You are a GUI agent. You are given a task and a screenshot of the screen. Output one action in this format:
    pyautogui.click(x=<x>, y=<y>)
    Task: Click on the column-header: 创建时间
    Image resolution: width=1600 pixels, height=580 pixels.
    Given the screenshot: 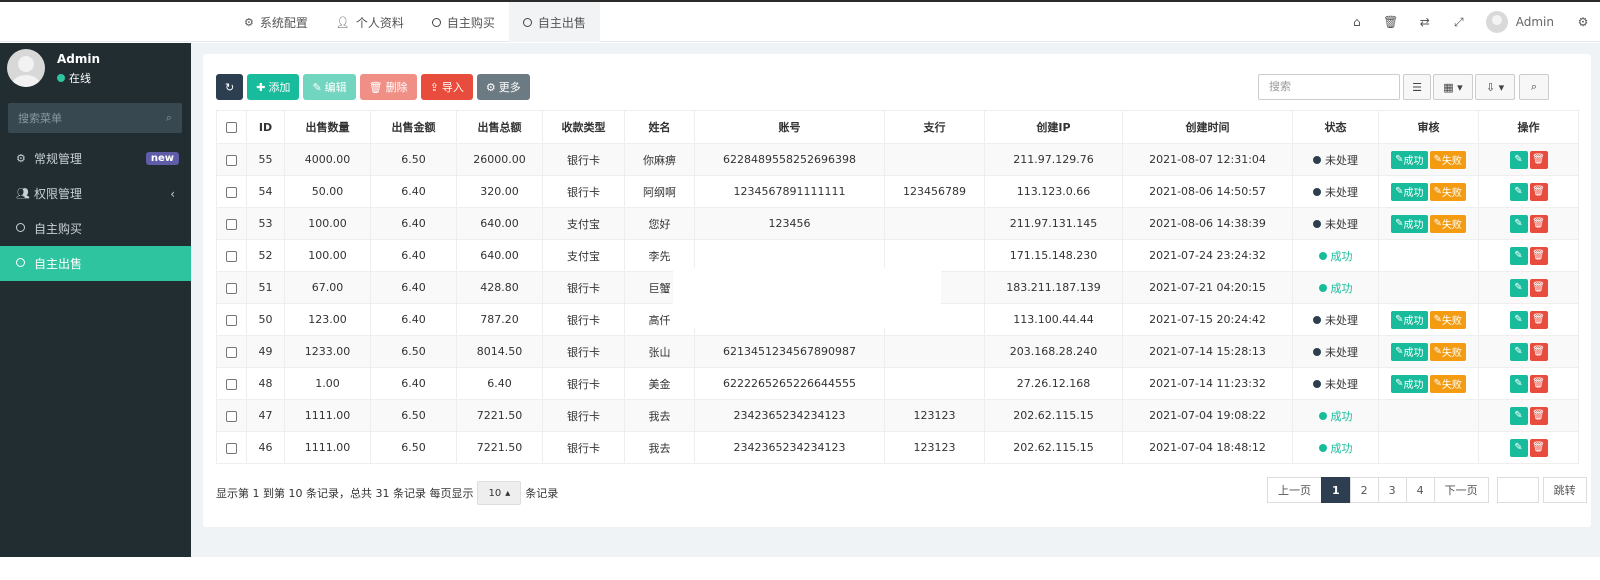 What is the action you would take?
    pyautogui.click(x=1207, y=127)
    